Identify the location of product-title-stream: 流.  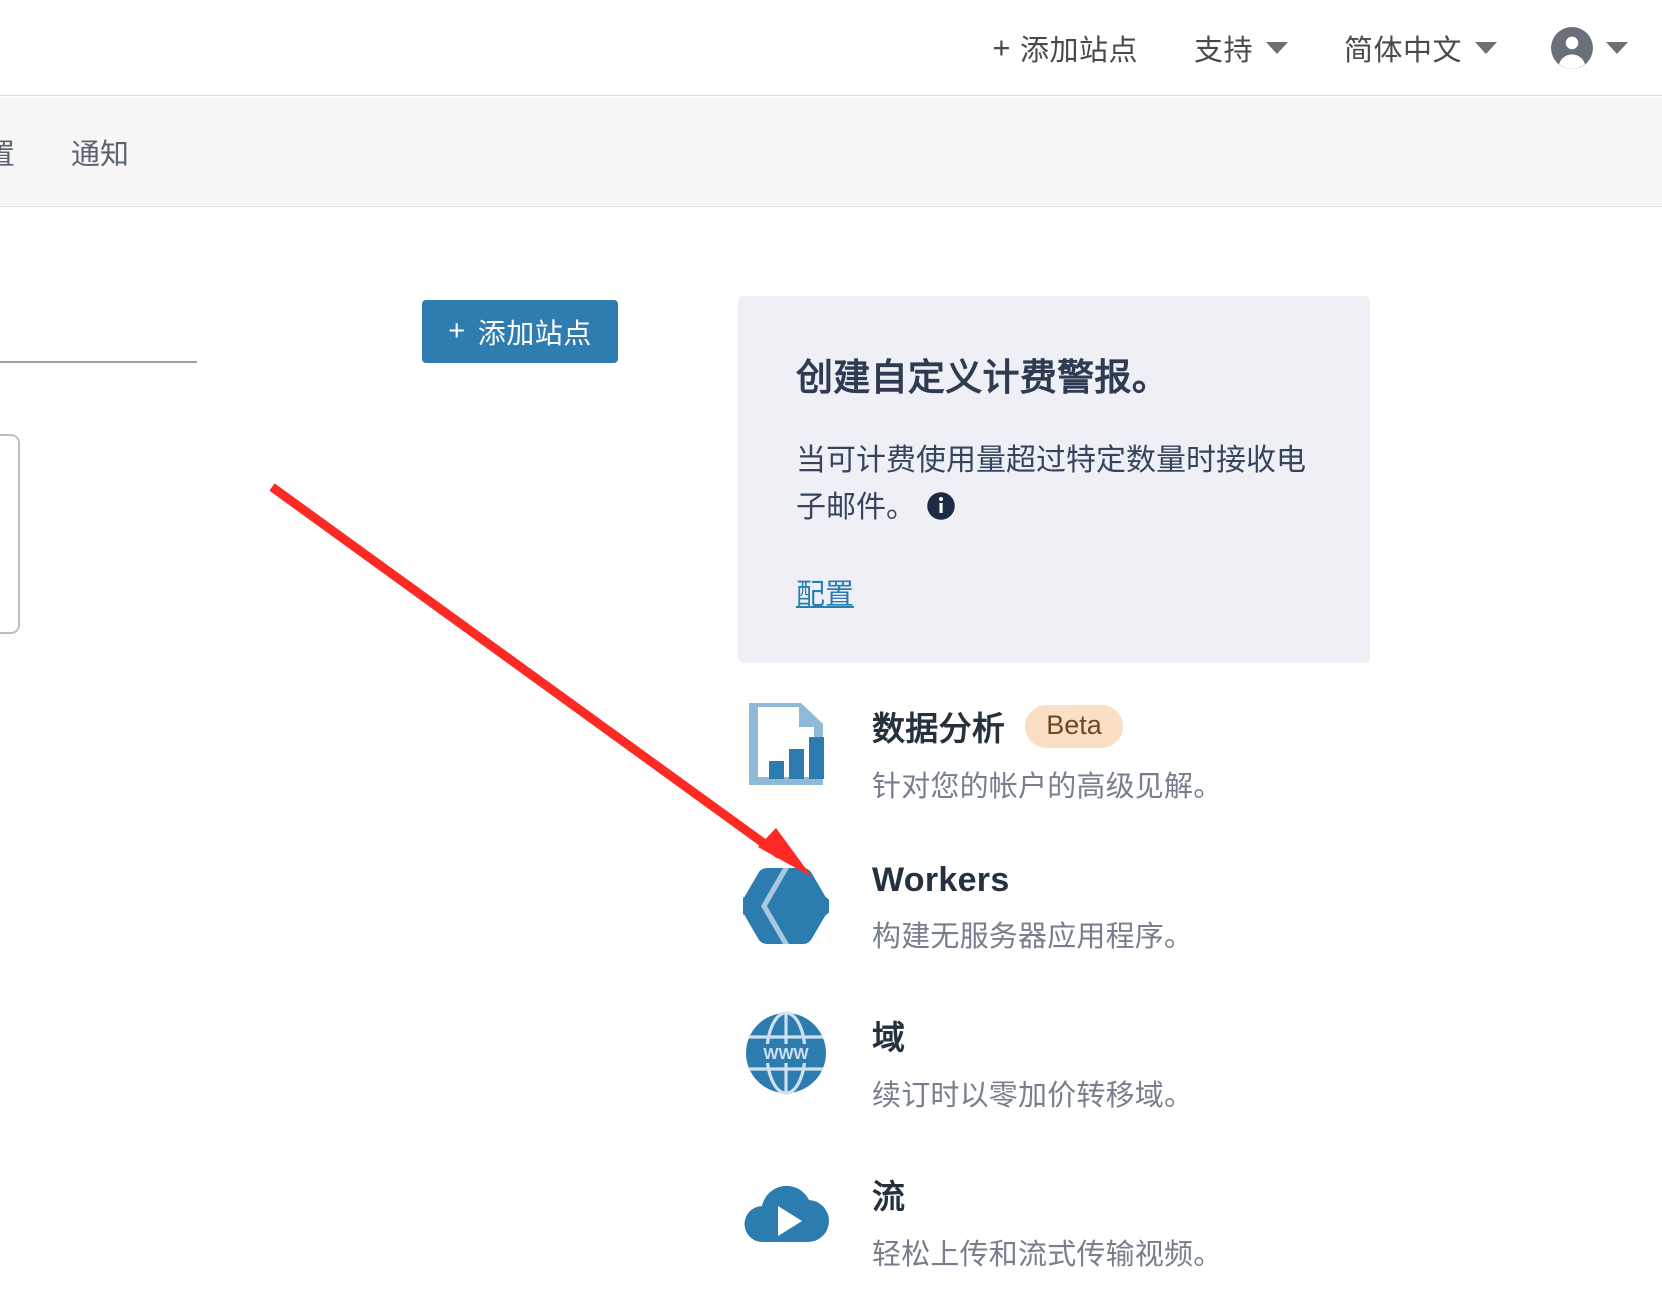
(889, 1196).